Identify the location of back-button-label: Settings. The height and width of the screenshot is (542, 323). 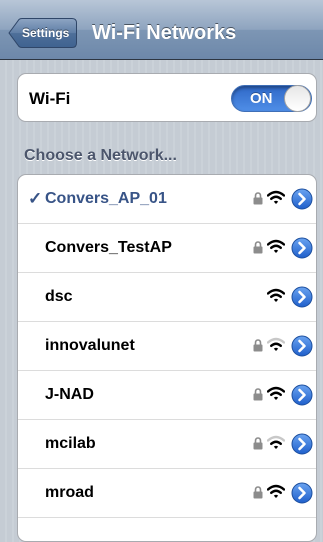
(46, 33).